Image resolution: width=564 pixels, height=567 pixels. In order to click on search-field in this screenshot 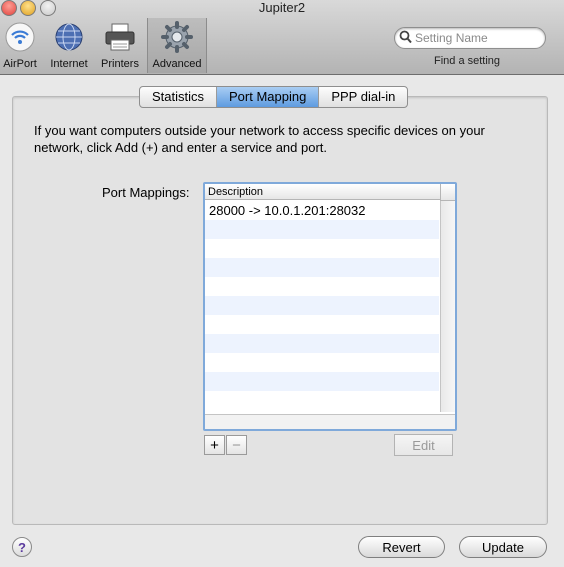, I will do `click(470, 38)`.